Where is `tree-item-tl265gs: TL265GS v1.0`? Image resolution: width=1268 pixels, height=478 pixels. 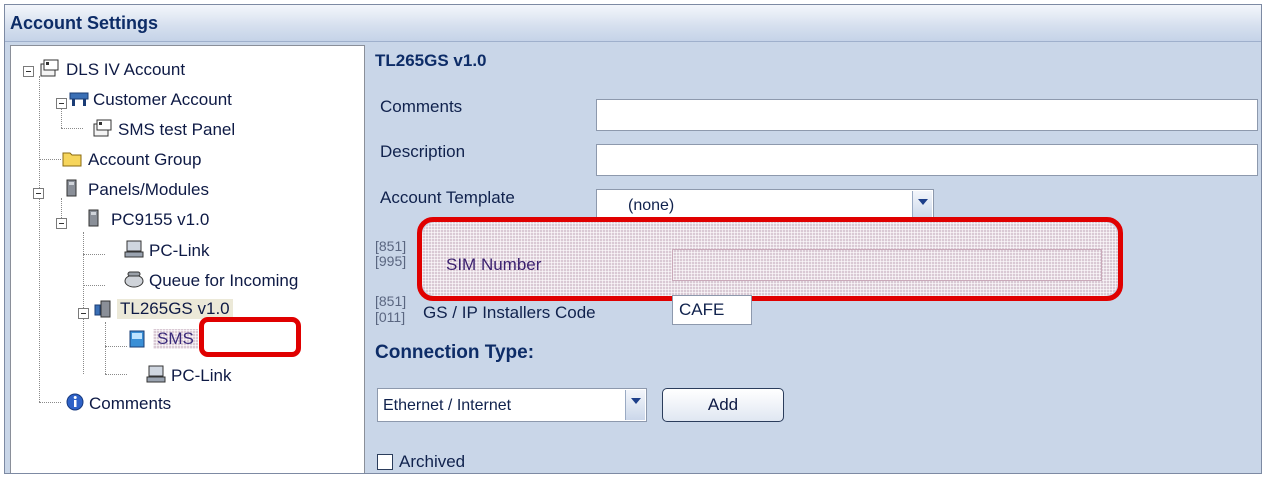
tree-item-tl265gs: TL265GS v1.0 is located at coordinates (175, 309).